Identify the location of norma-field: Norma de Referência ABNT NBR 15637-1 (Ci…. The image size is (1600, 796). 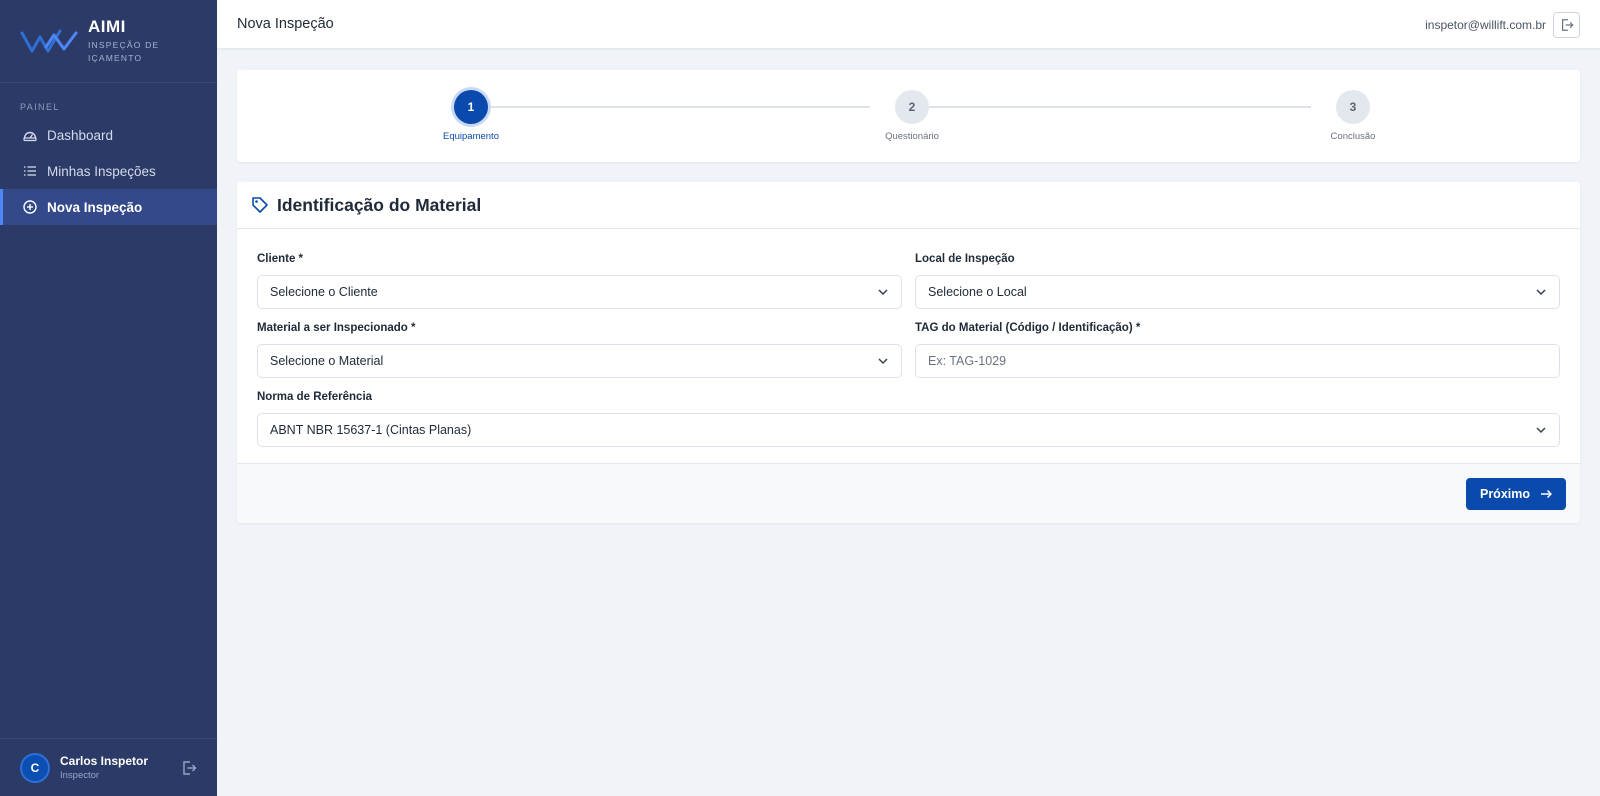
(908, 419).